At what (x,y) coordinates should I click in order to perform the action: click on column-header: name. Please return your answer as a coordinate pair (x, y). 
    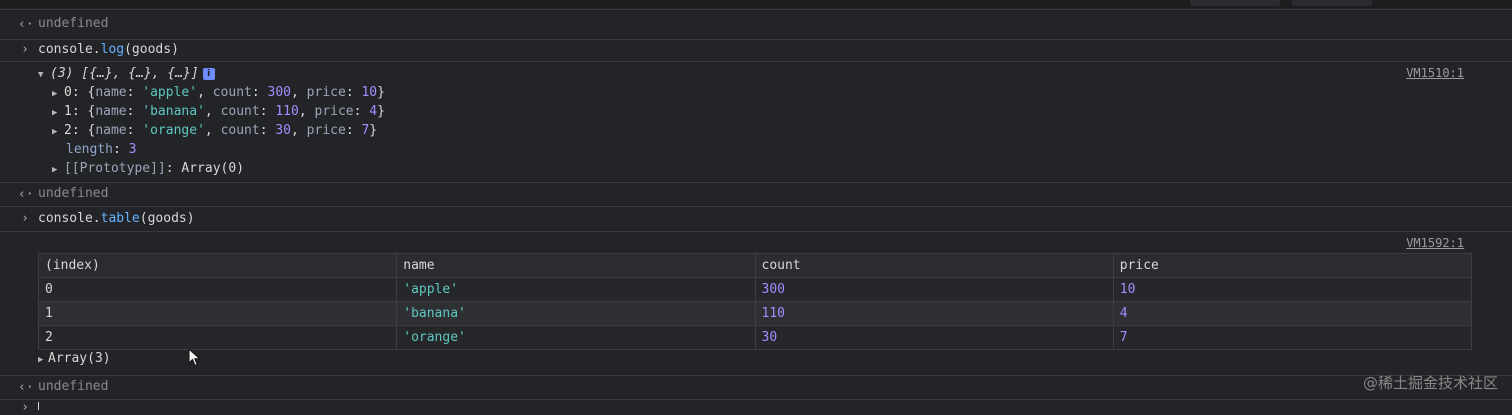
    Looking at the image, I should click on (576, 265).